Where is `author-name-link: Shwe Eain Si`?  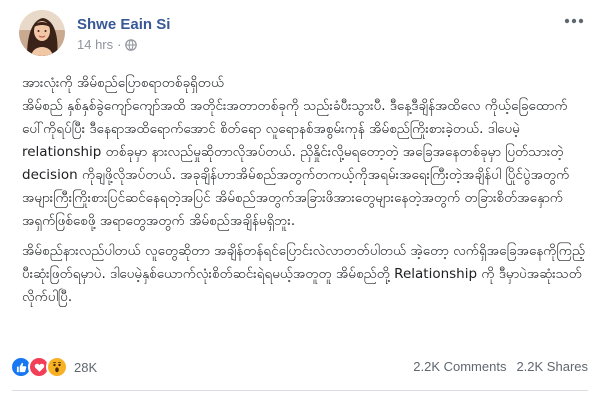 author-name-link: Shwe Eain Si is located at coordinates (123, 25).